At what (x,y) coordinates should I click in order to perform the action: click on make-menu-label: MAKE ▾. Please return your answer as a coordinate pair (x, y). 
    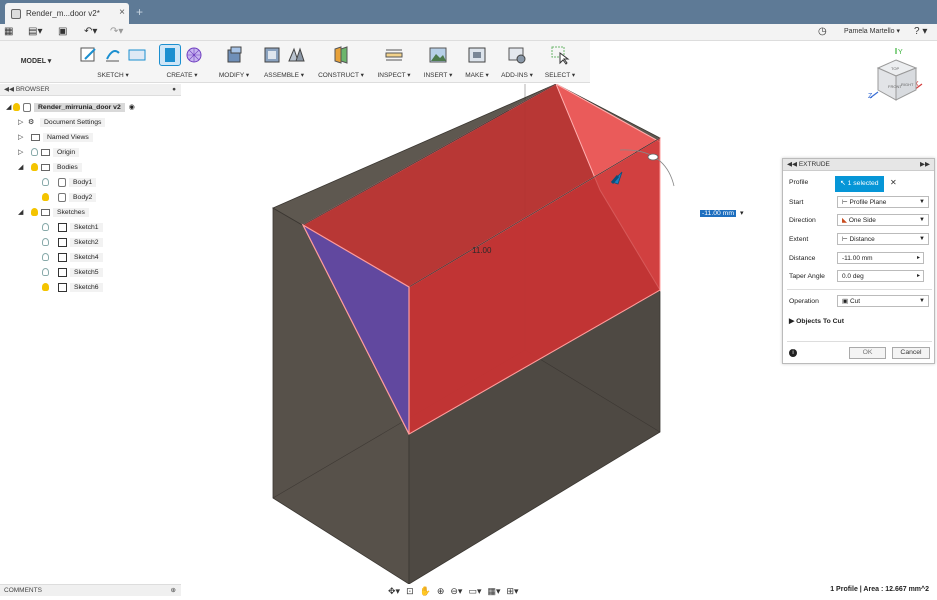
    Looking at the image, I should click on (477, 75).